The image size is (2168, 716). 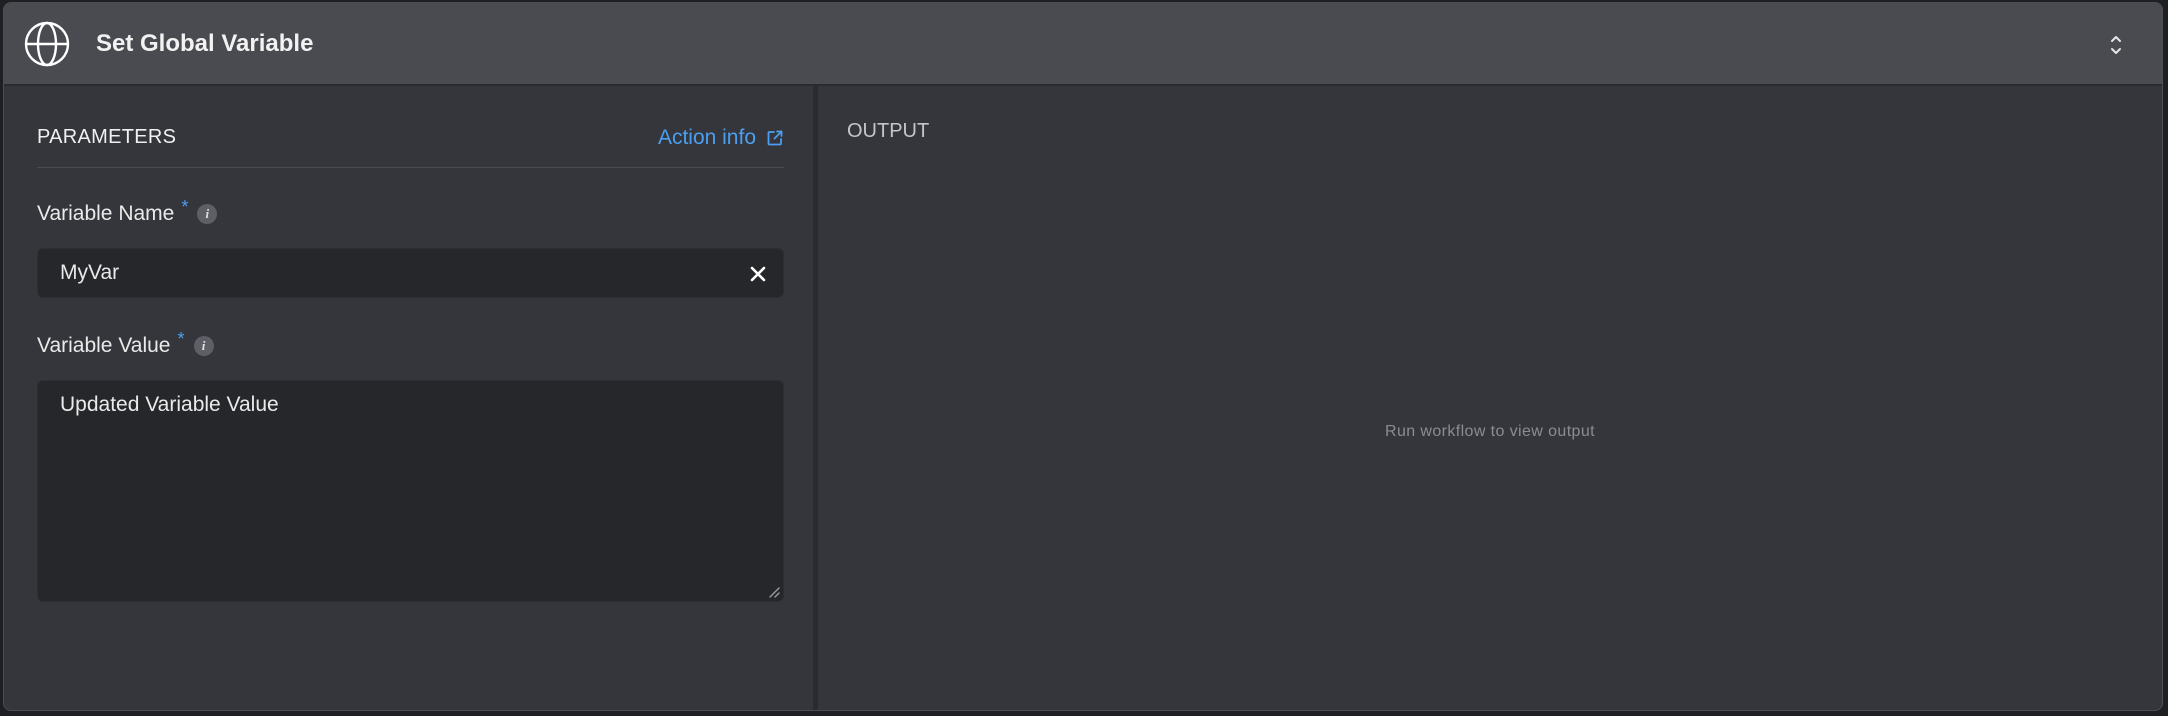 I want to click on parameters-divider, so click(x=410, y=167).